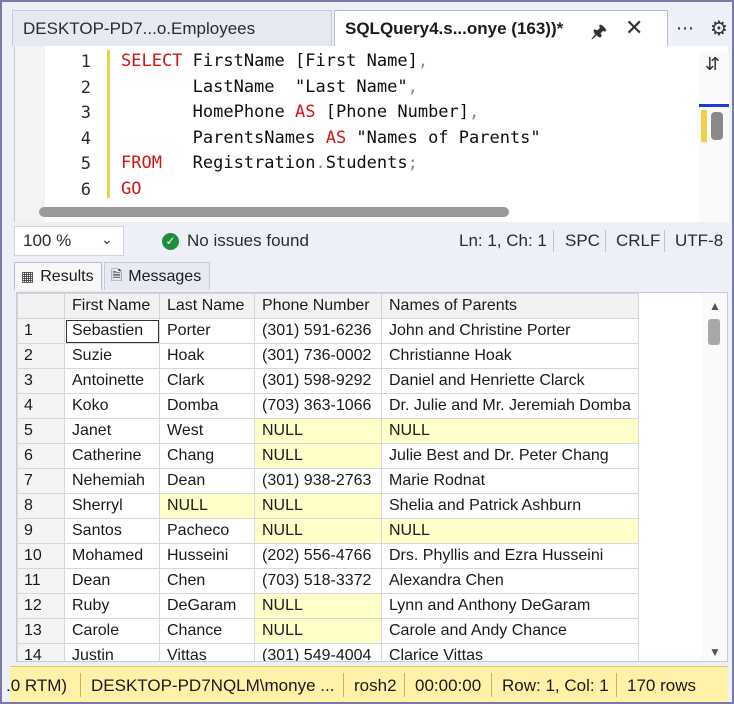 The width and height of the screenshot is (734, 704). What do you see at coordinates (157, 276) in the screenshot?
I see `tab-messages: 🗎 Messages` at bounding box center [157, 276].